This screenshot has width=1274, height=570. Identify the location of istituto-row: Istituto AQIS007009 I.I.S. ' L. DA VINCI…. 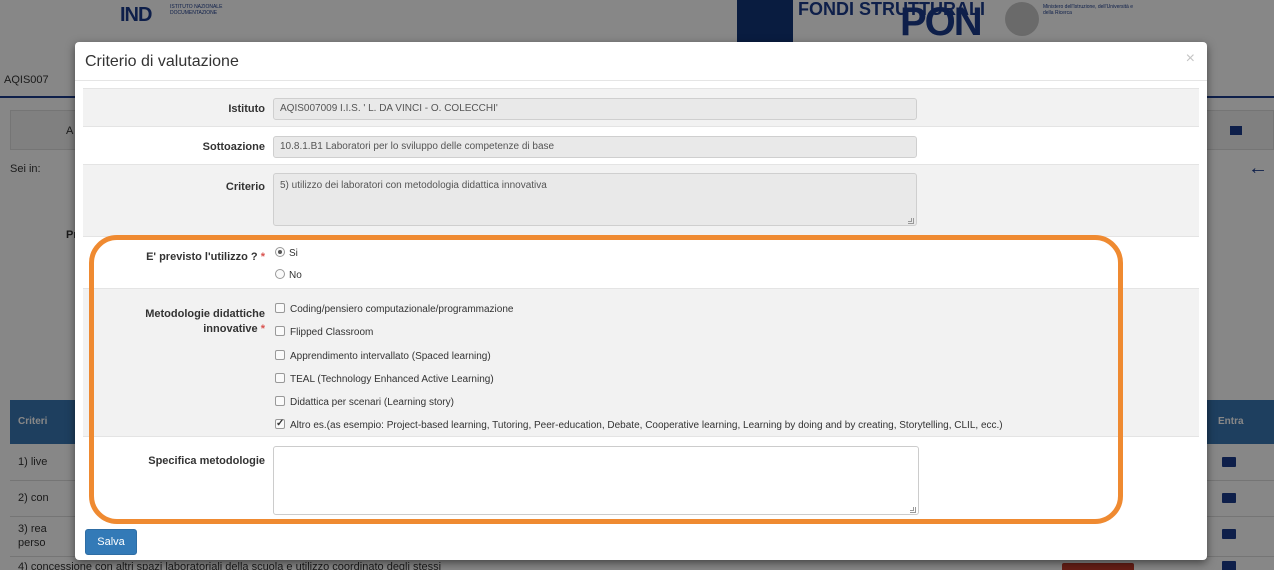
(641, 107).